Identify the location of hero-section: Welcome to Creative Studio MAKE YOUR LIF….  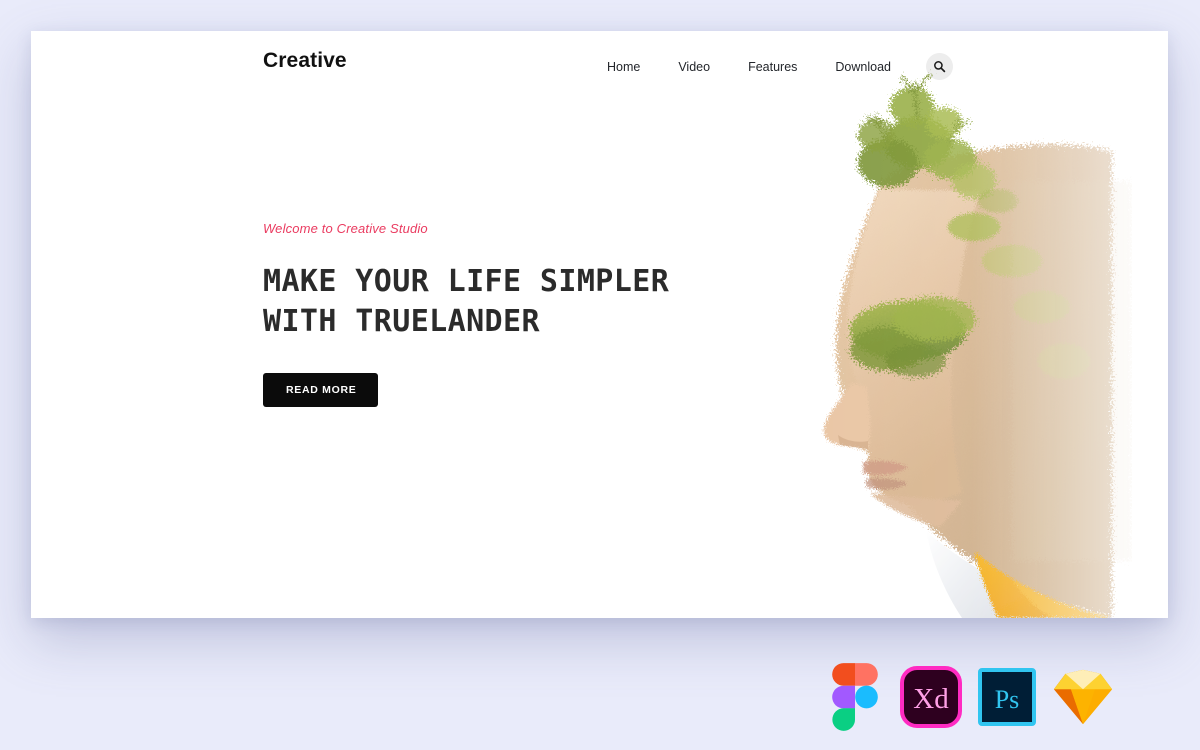
(498, 314).